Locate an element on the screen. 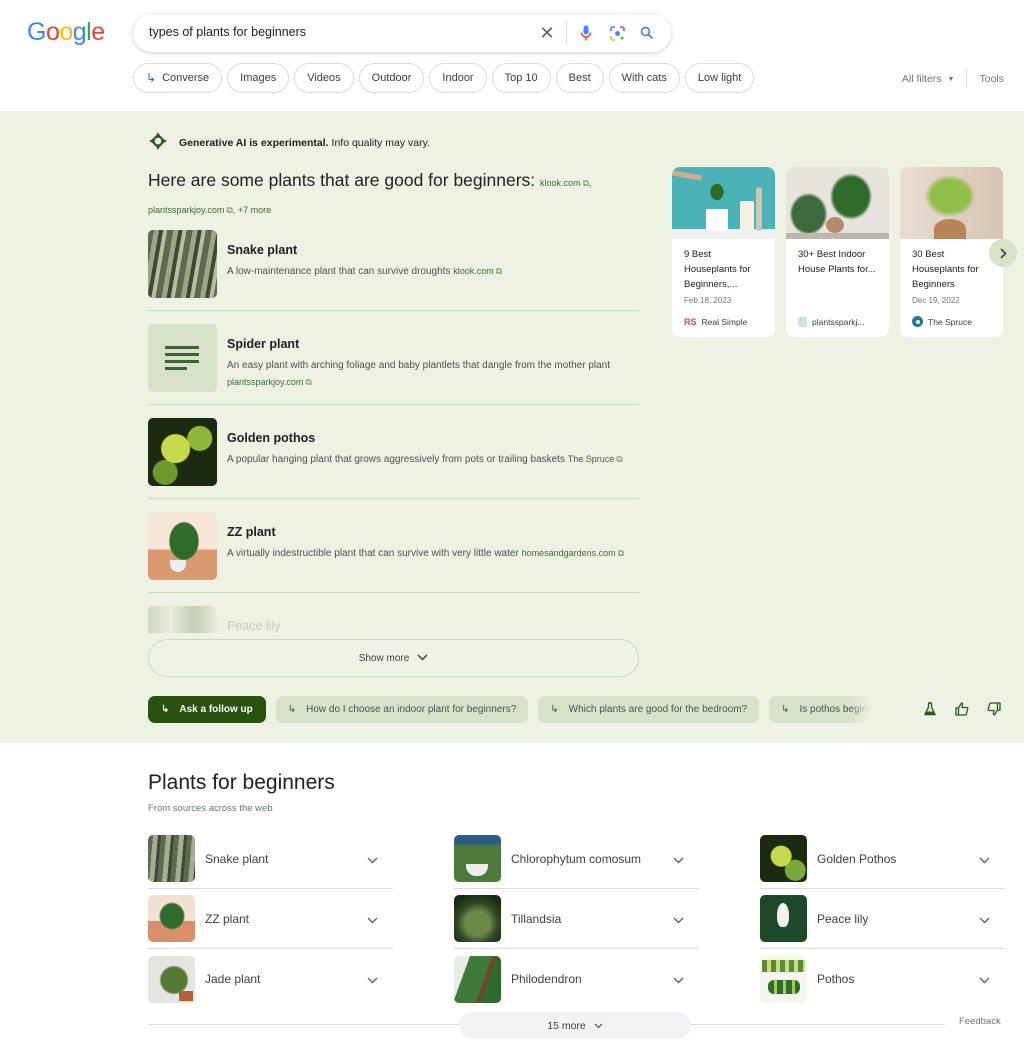 This screenshot has height=1058, width=1024. notice-rest: Info quality may vary. is located at coordinates (379, 142).